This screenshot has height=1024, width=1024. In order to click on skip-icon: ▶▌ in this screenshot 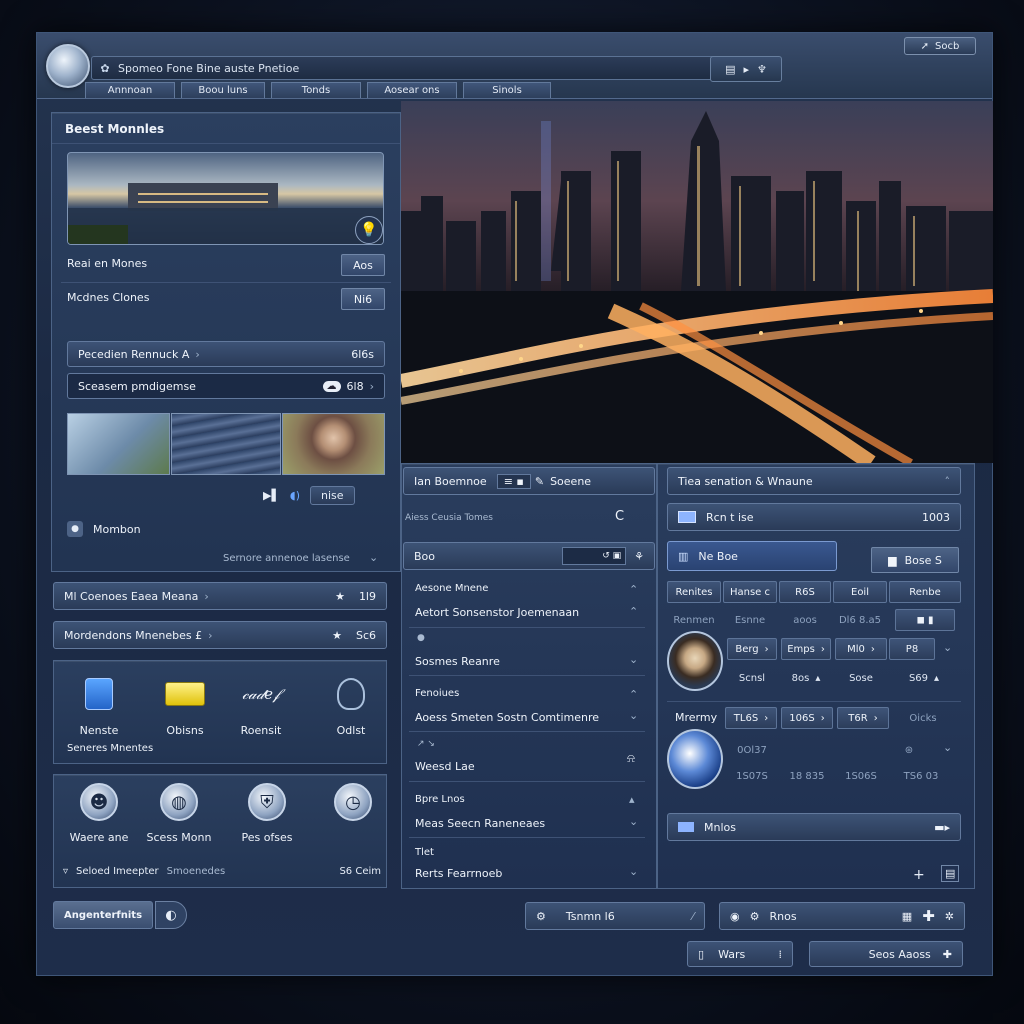, I will do `click(271, 495)`.